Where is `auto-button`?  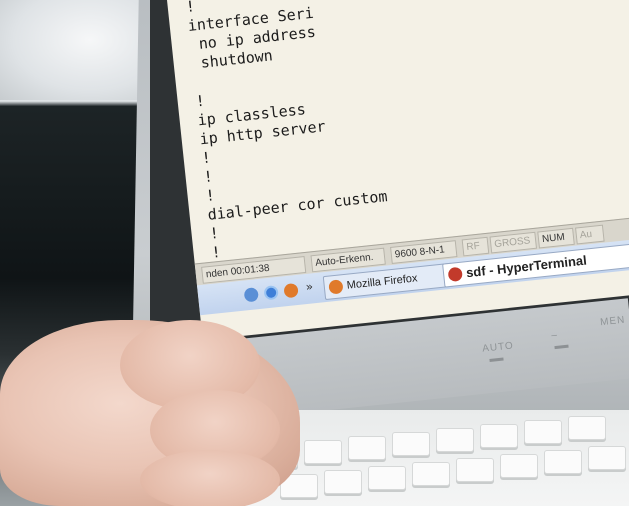 auto-button is located at coordinates (496, 359).